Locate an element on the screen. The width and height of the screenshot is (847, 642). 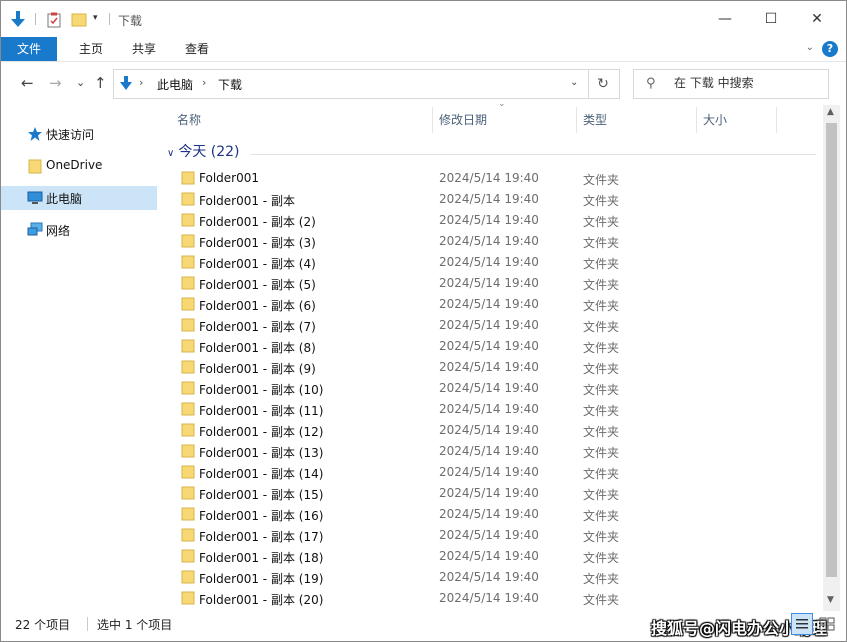
file-row: Folder001 - 副本 (8) 2024/5/14 19:40 文件夹 is located at coordinates (491, 346).